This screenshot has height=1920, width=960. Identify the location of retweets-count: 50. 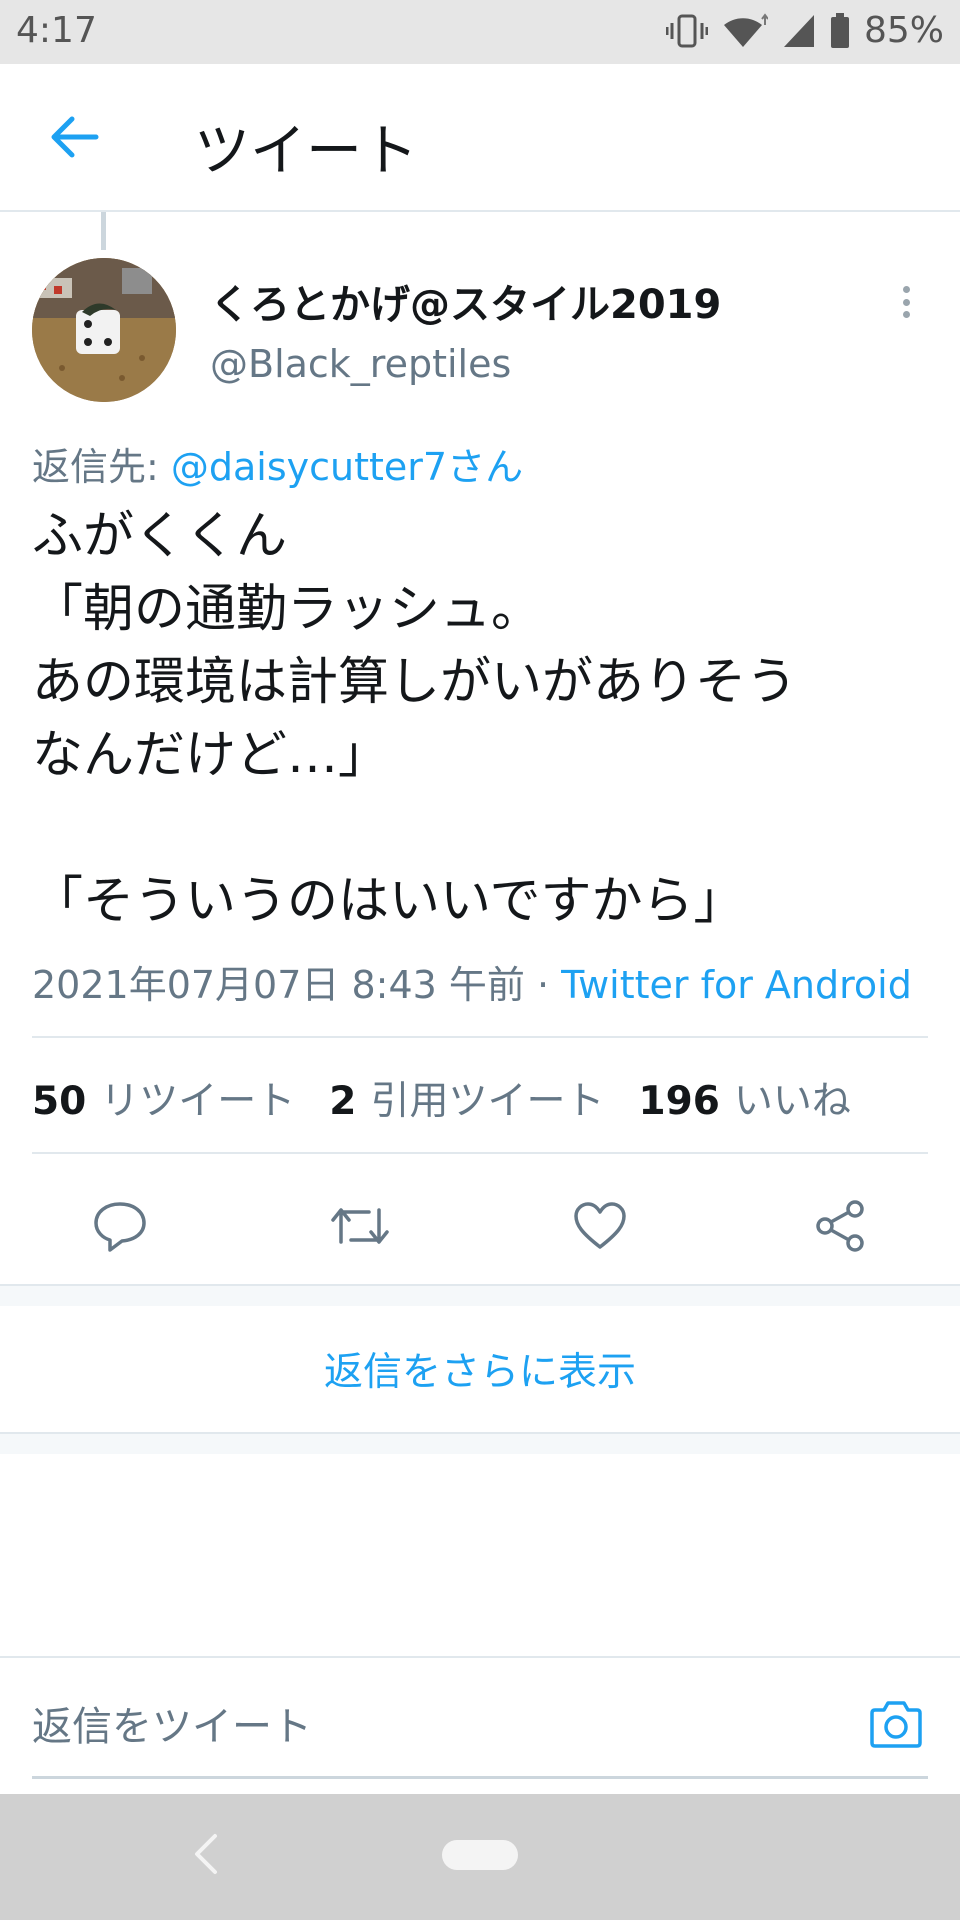
(59, 1101).